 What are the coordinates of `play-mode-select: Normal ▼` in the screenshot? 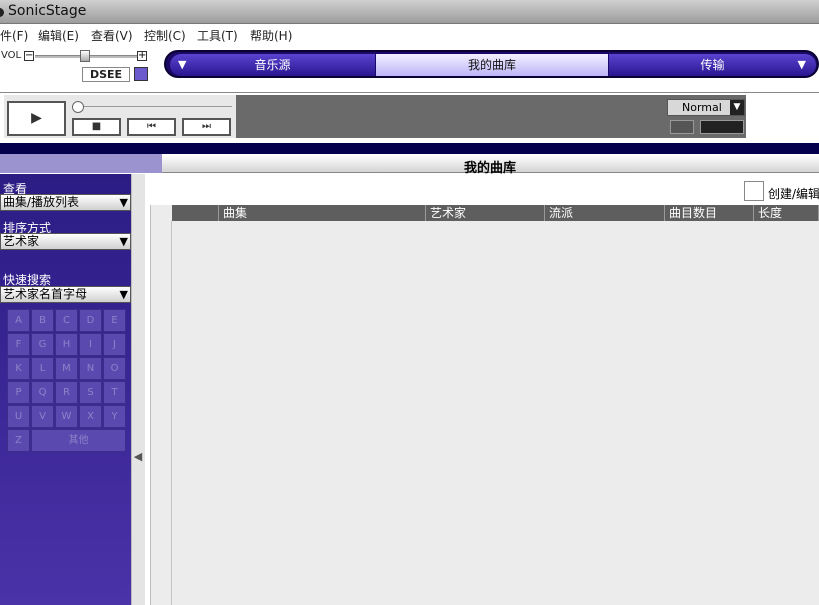 It's located at (706, 107).